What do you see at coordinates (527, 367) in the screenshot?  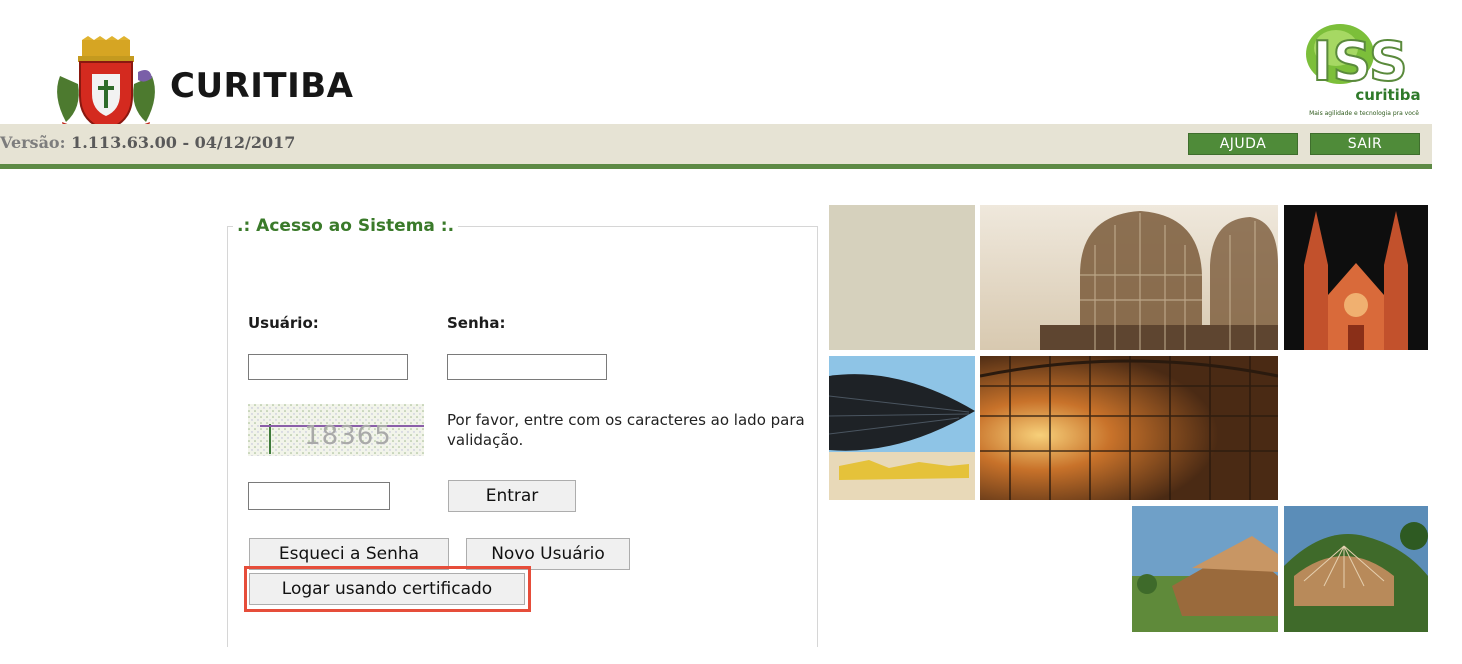 I see `password-input` at bounding box center [527, 367].